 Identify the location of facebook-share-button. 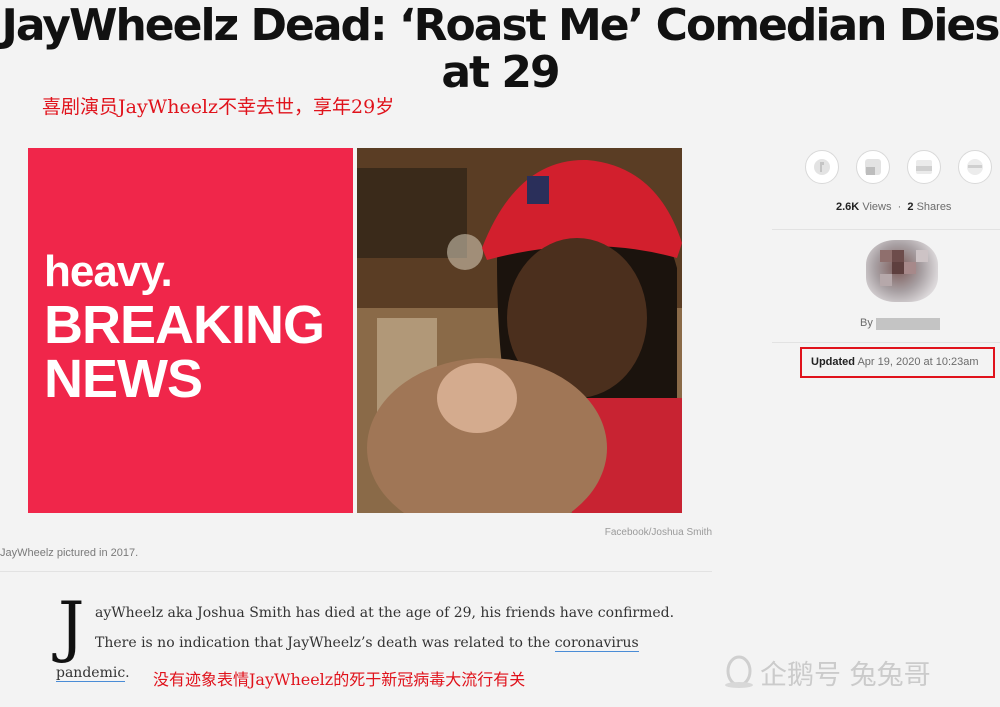
(822, 167).